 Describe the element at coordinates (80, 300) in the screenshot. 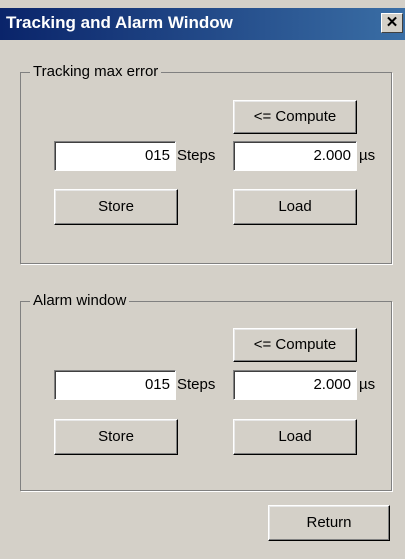

I see `alarm-group-legend: Alarm window` at that location.